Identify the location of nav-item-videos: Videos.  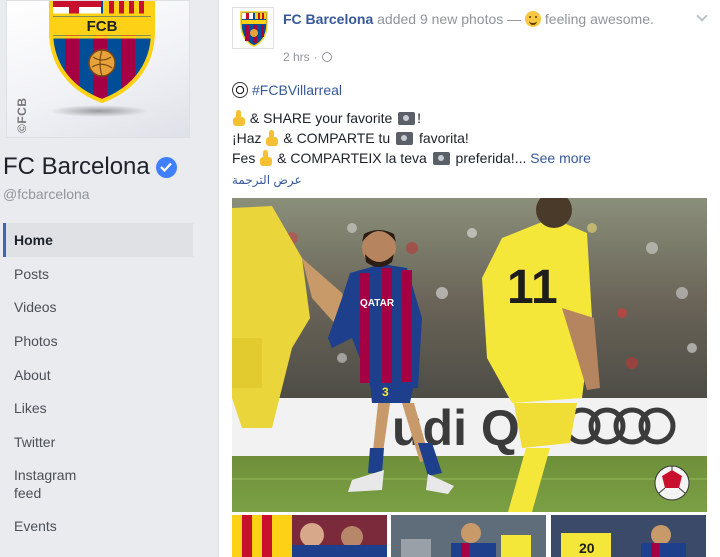
(98, 307).